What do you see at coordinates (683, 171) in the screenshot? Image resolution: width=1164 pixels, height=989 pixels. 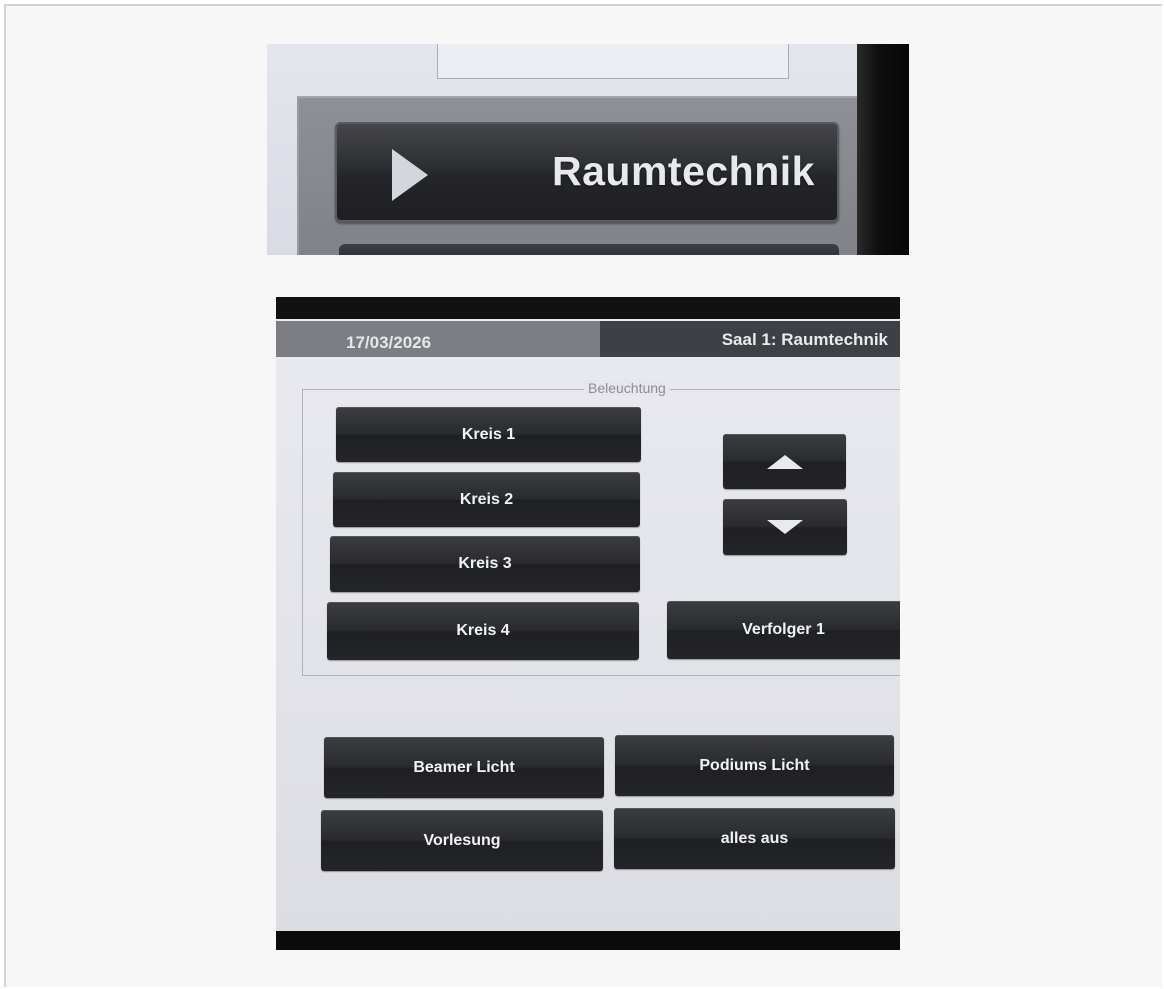 I see `raumtechnik-button-label: Raumtechnik` at bounding box center [683, 171].